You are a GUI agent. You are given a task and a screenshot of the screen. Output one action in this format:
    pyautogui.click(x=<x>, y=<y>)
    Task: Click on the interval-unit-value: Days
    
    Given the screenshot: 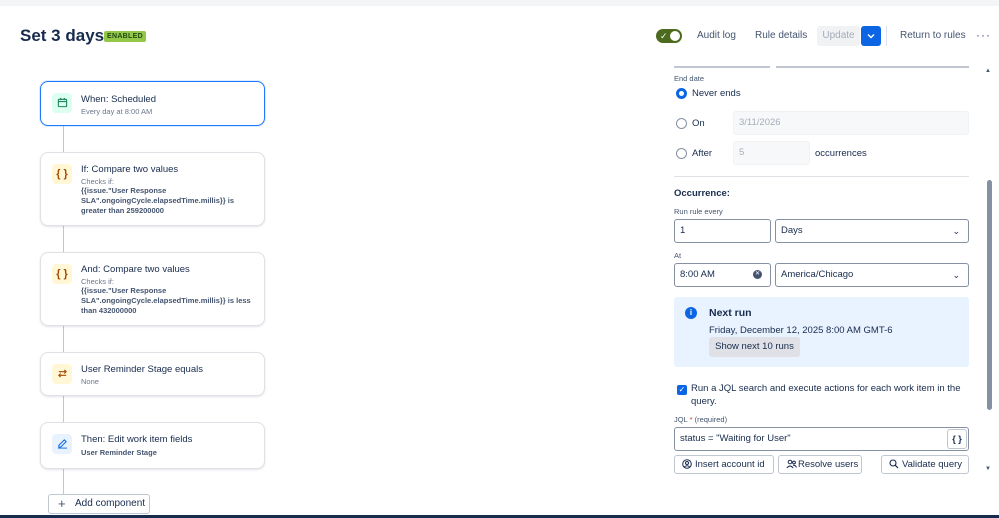 What is the action you would take?
    pyautogui.click(x=792, y=230)
    